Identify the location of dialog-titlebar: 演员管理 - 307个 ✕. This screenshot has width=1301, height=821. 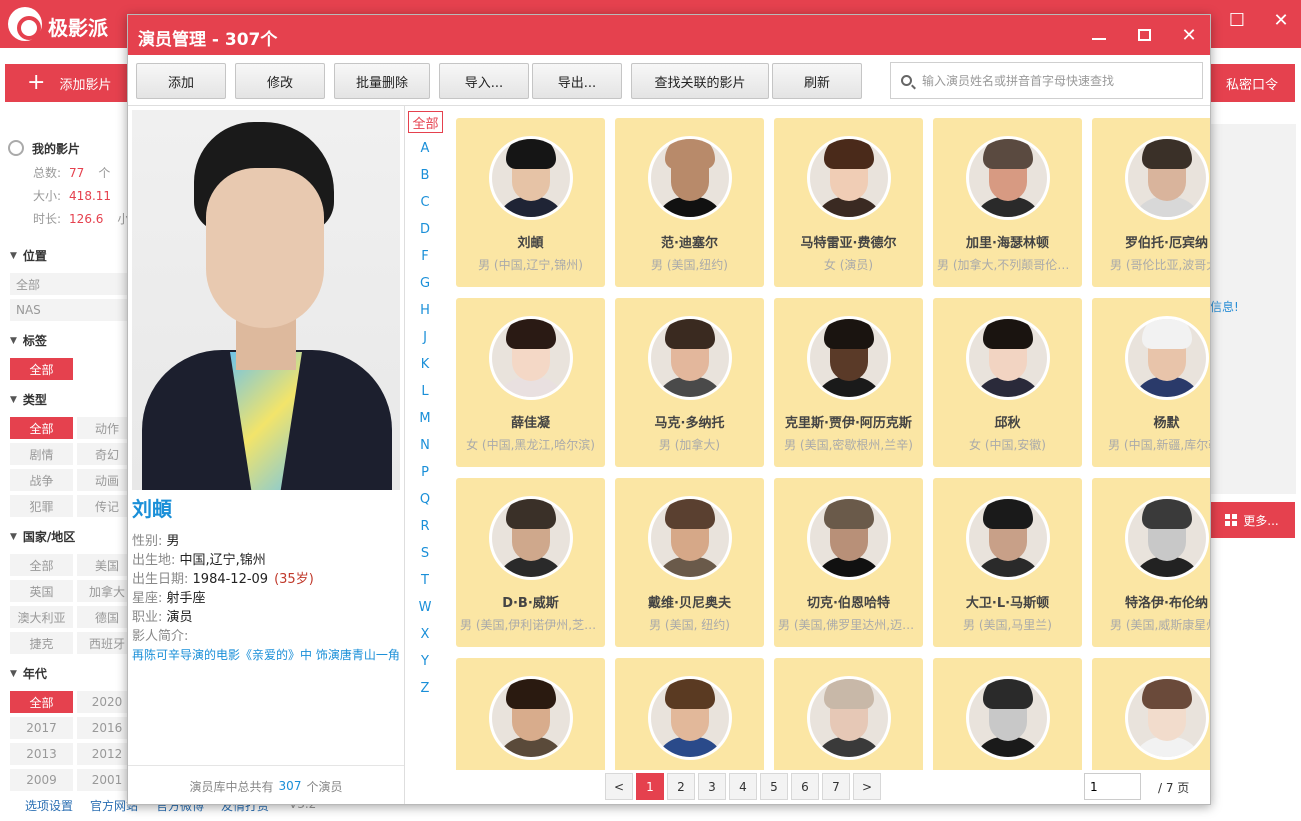
(669, 35).